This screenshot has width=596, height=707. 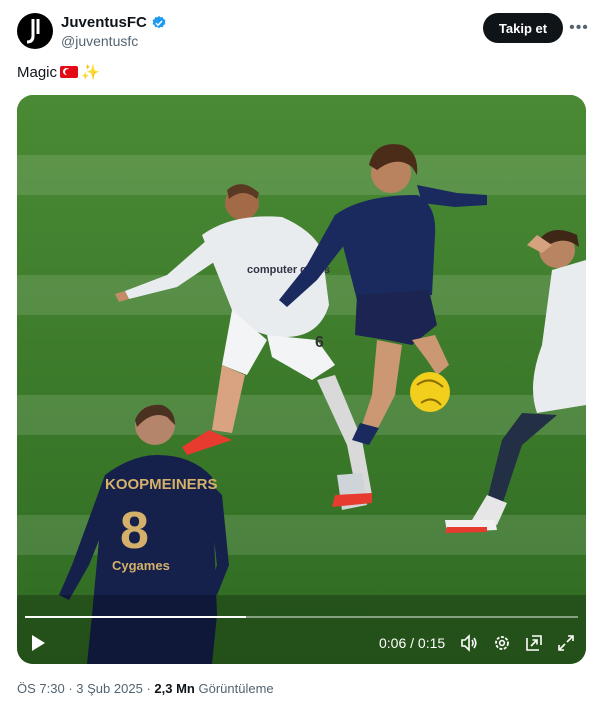 I want to click on avatar, so click(x=35, y=31).